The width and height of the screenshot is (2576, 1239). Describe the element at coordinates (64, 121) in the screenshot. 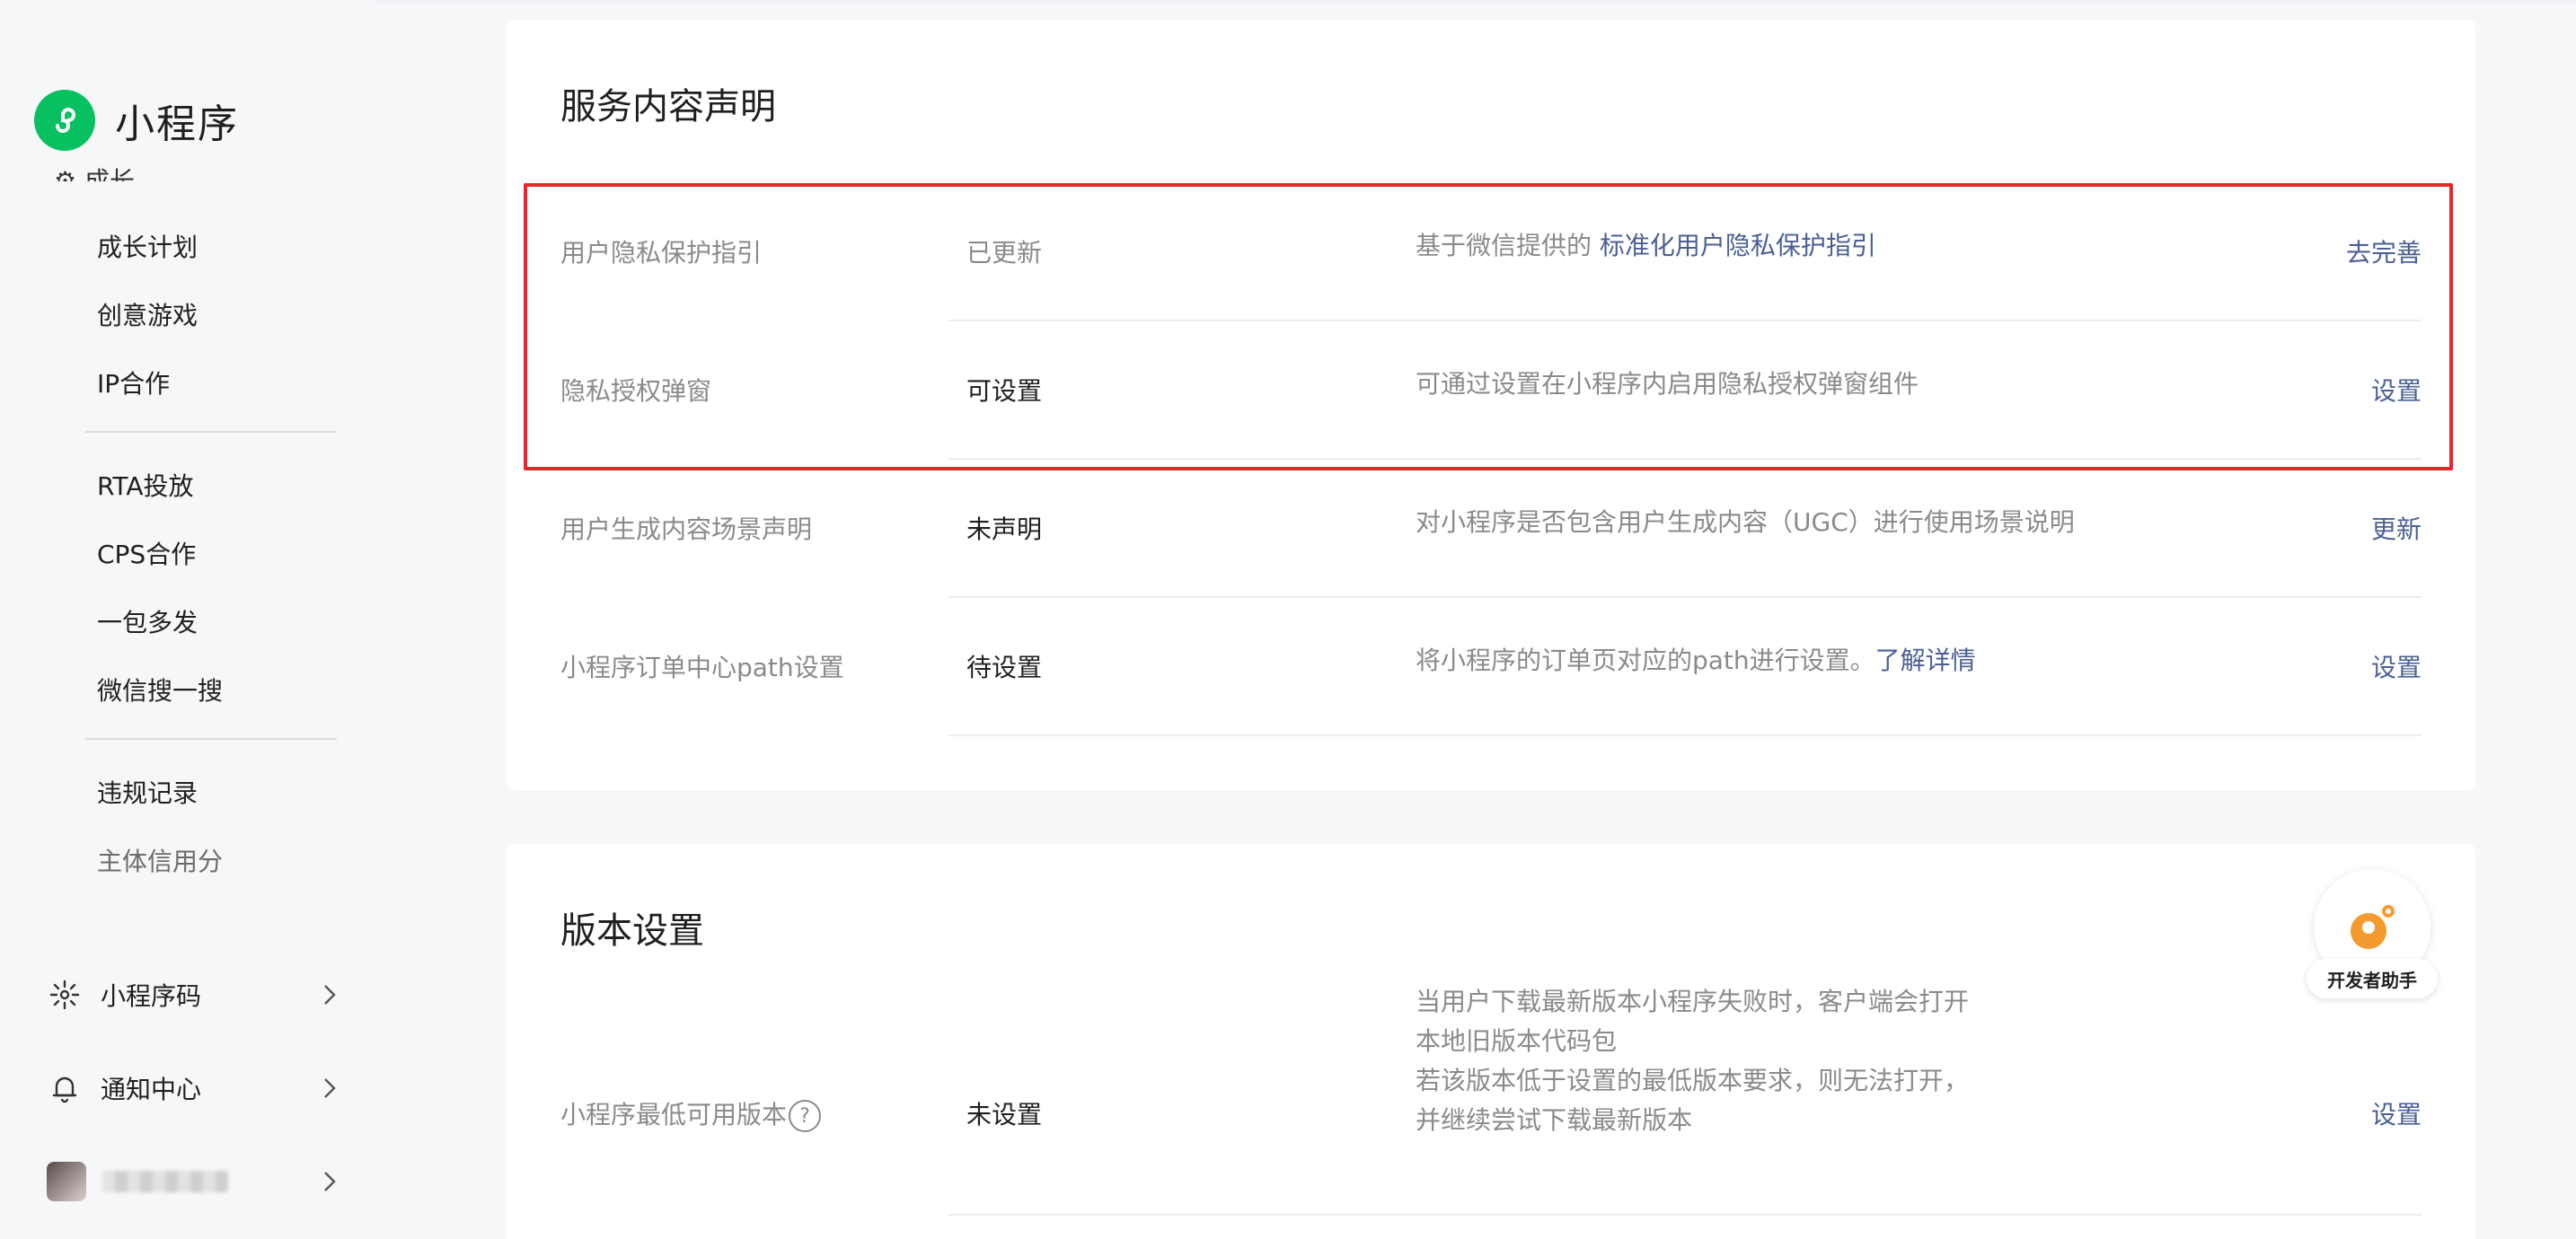

I see `miniprogram-logo-icon` at that location.